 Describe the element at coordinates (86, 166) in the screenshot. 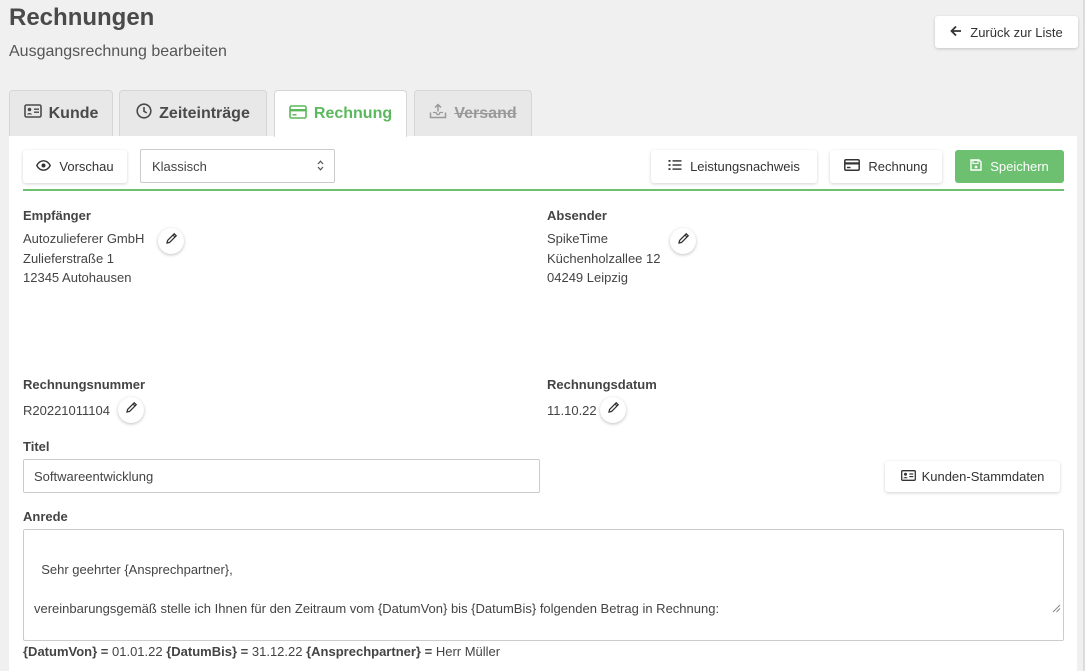

I see `preview-label: Vorschau` at that location.